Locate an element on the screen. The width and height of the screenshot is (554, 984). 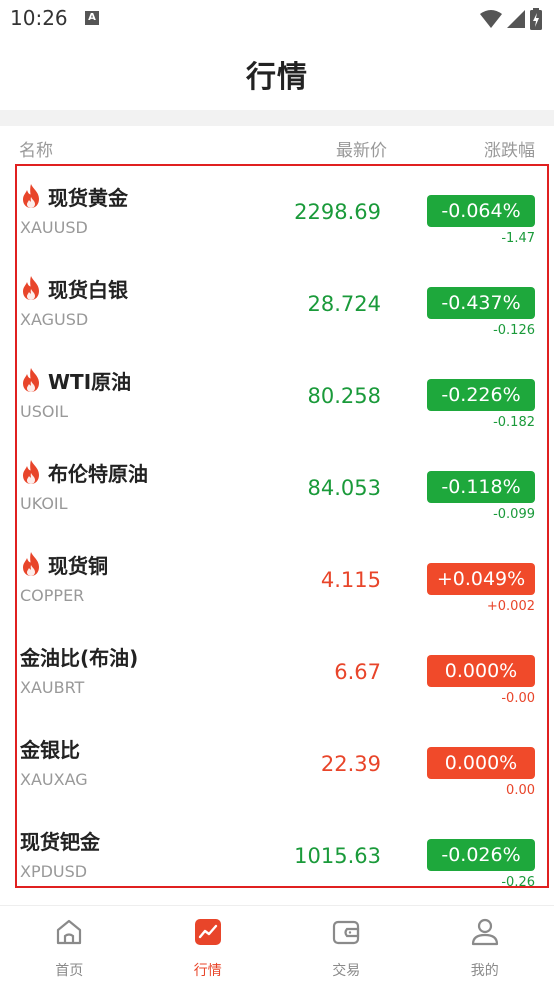
app-header: 行情 is located at coordinates (277, 74).